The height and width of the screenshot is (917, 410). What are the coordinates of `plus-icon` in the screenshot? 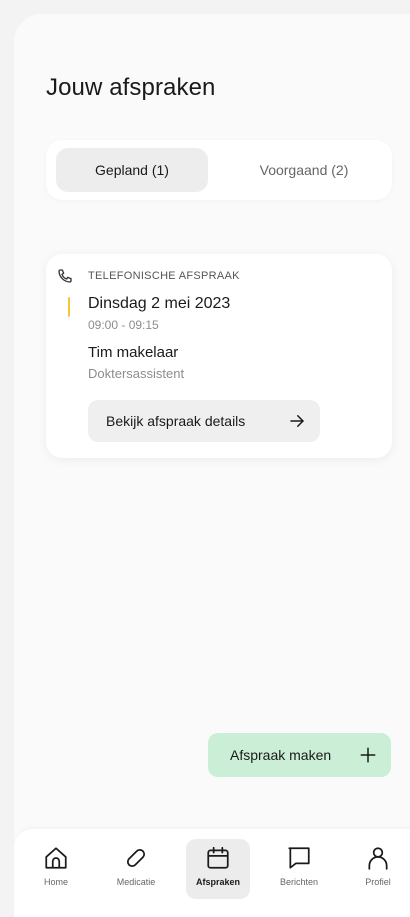 It's located at (368, 755).